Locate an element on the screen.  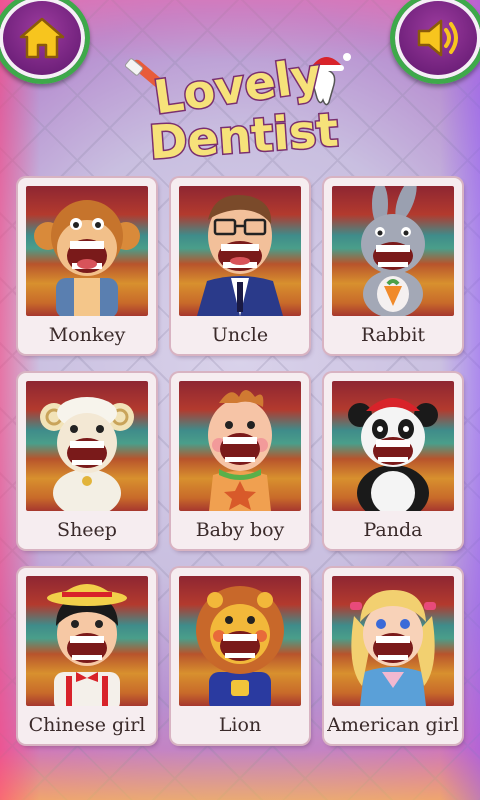
character-card-american-girl: American girl is located at coordinates (393, 656).